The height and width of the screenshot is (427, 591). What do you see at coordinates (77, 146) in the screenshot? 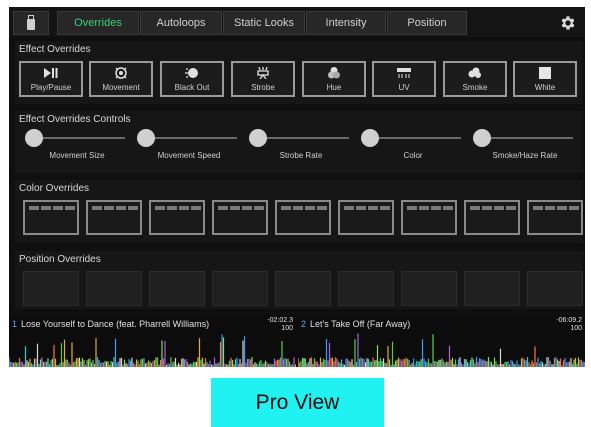
I see `movement-size-slider: Movement Size` at bounding box center [77, 146].